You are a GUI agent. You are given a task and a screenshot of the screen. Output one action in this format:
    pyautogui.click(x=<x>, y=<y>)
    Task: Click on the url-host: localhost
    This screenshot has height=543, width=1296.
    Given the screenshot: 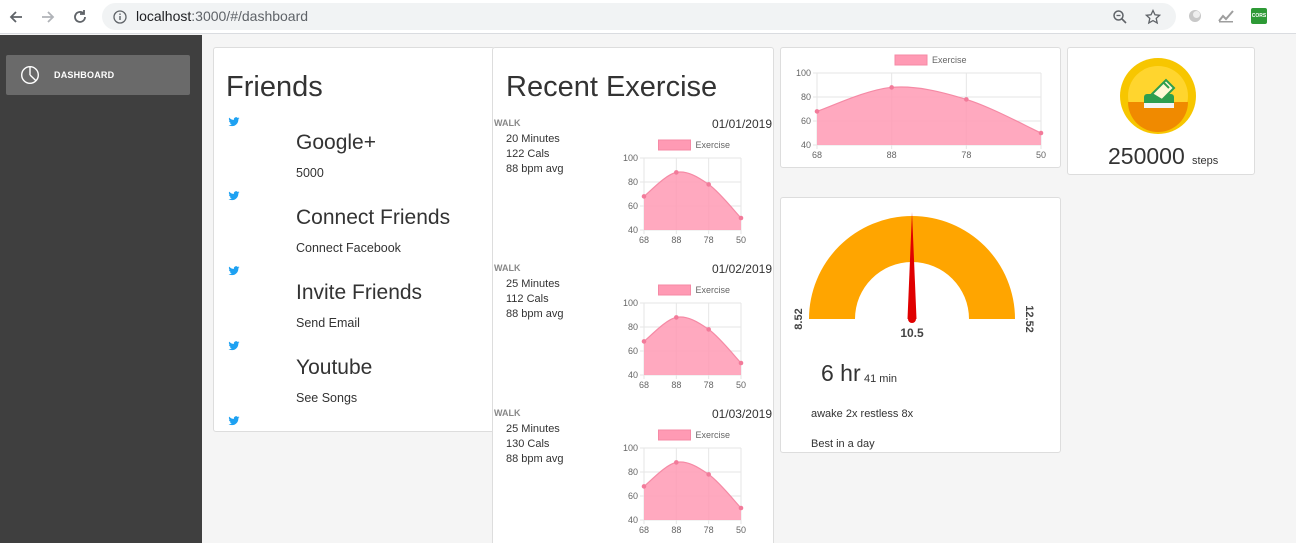 What is the action you would take?
    pyautogui.click(x=164, y=16)
    